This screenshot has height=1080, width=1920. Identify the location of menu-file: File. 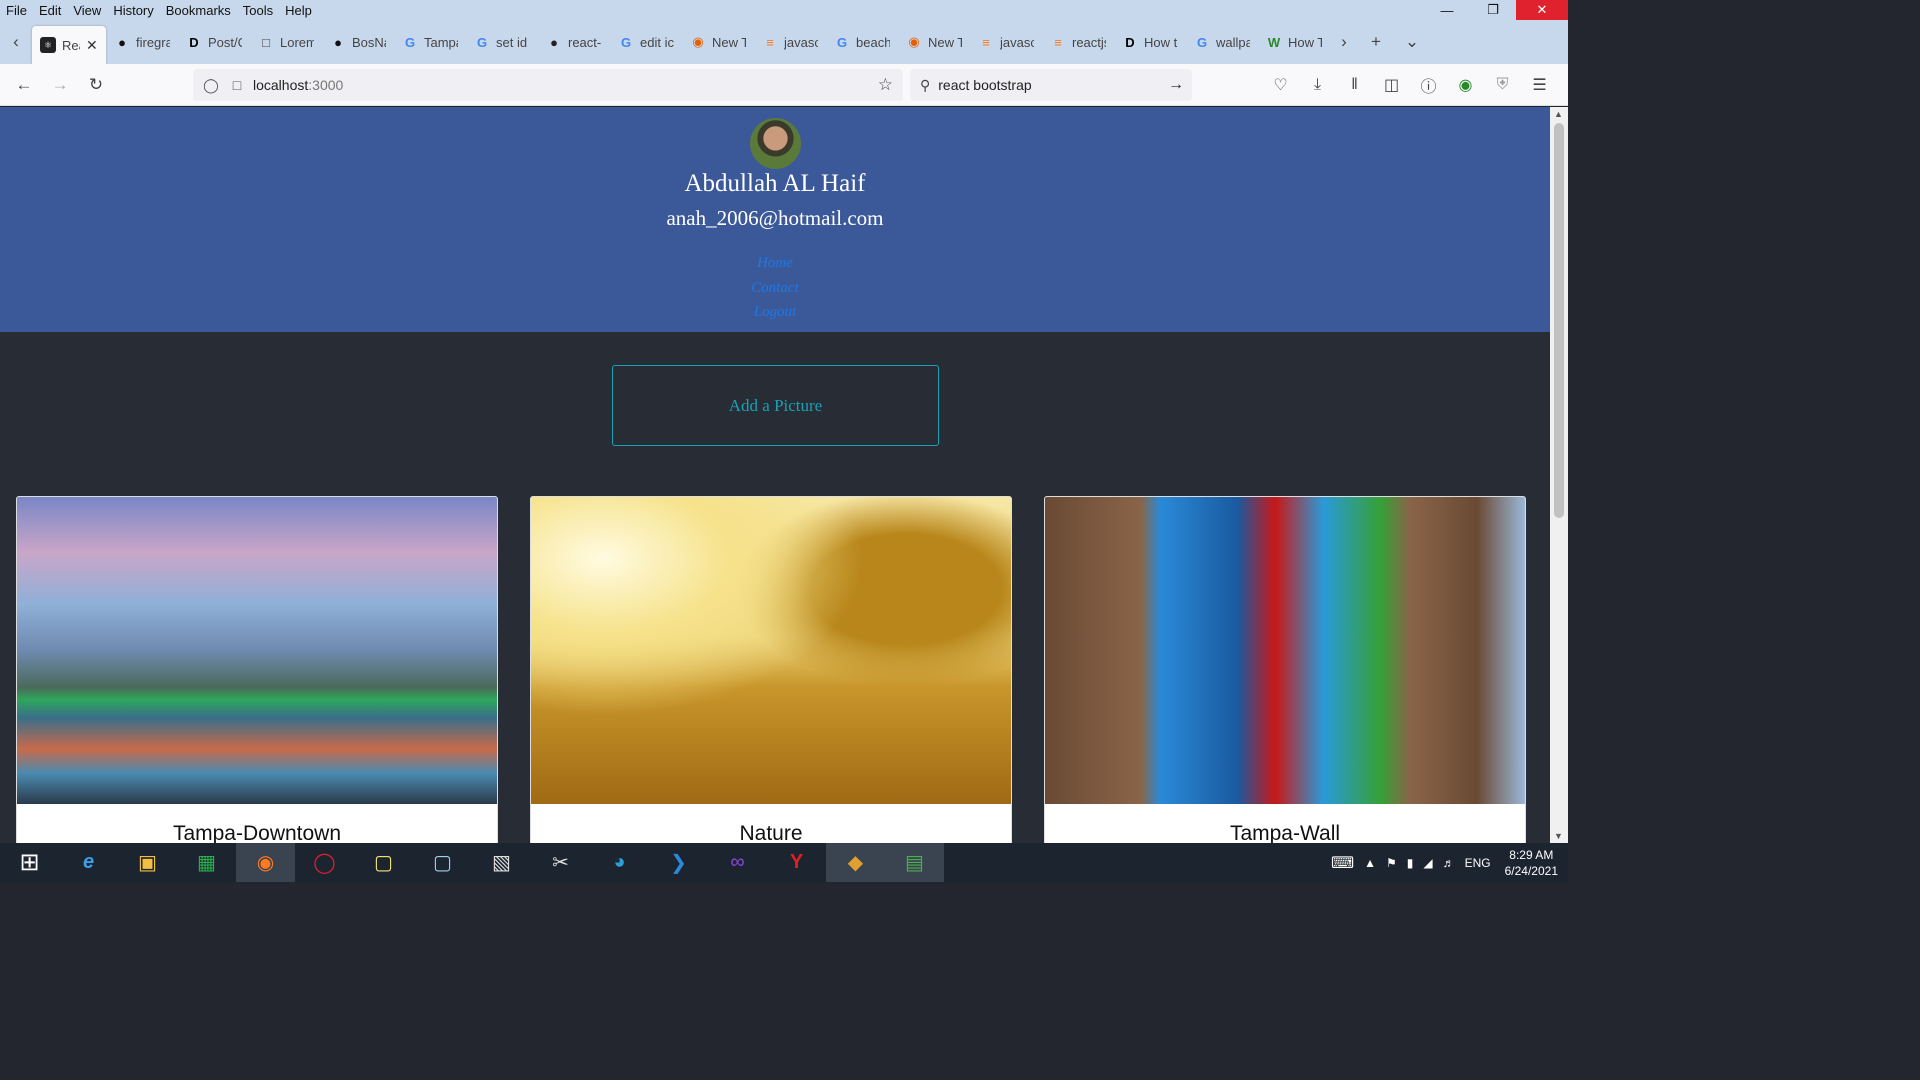
(16, 10).